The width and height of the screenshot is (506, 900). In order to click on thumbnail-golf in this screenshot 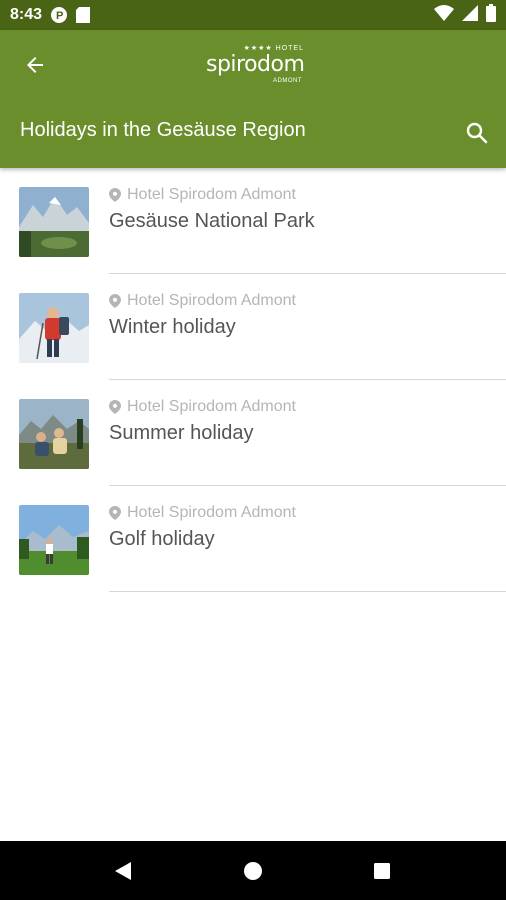, I will do `click(54, 540)`.